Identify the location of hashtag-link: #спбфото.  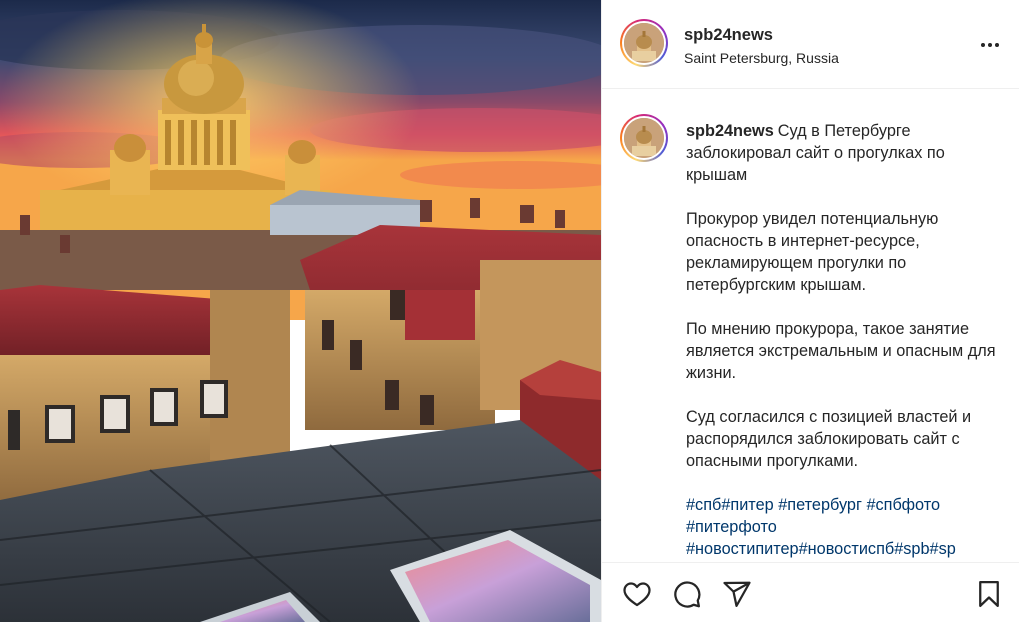
(901, 505).